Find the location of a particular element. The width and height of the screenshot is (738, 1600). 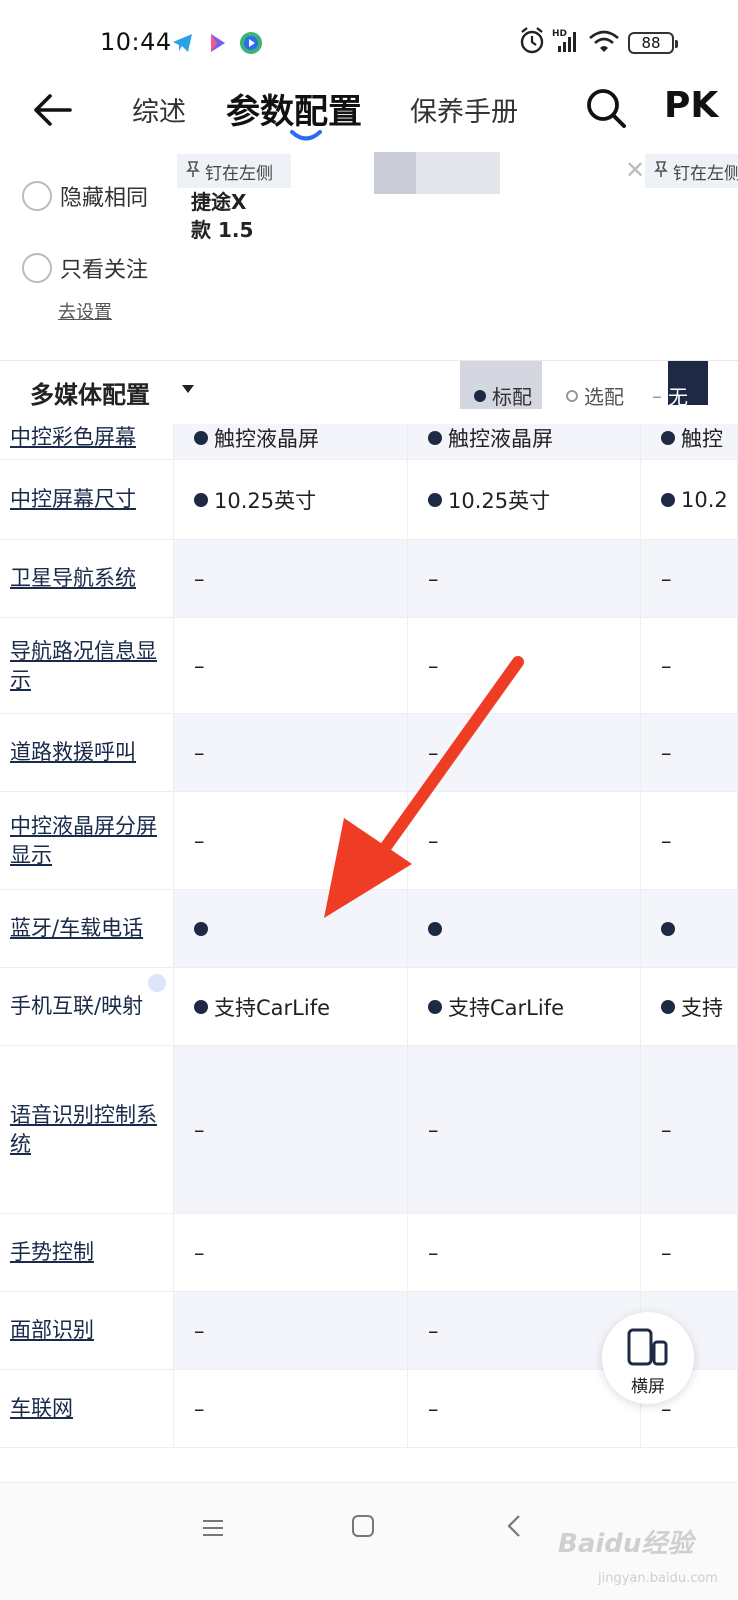

wifi-icon is located at coordinates (604, 41).